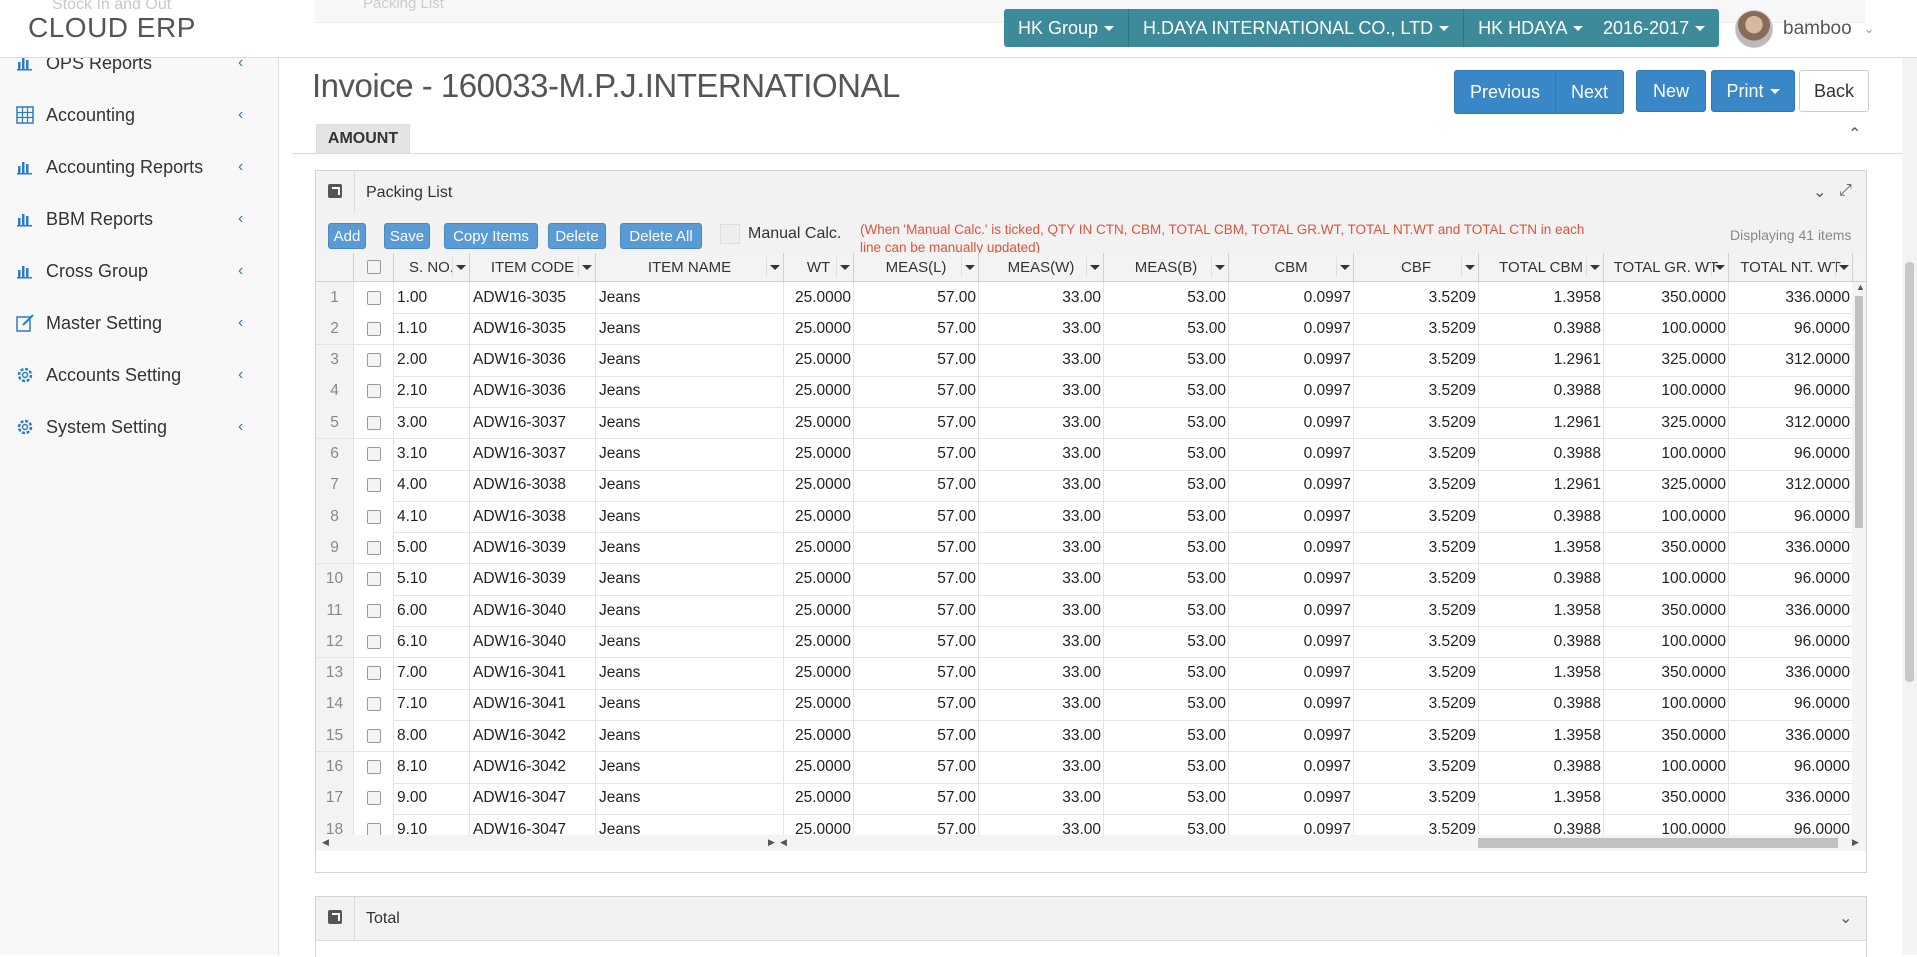 Image resolution: width=1917 pixels, height=957 pixels. What do you see at coordinates (432, 485) in the screenshot?
I see `cell-s-no: 4.00` at bounding box center [432, 485].